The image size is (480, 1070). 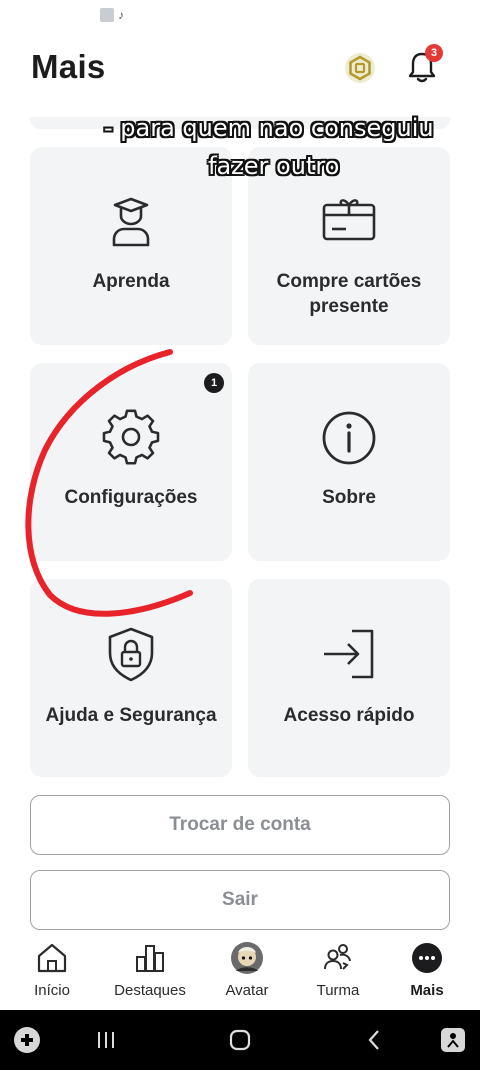 What do you see at coordinates (269, 128) in the screenshot?
I see `caption-line-1: - para quem nao conseguiu` at bounding box center [269, 128].